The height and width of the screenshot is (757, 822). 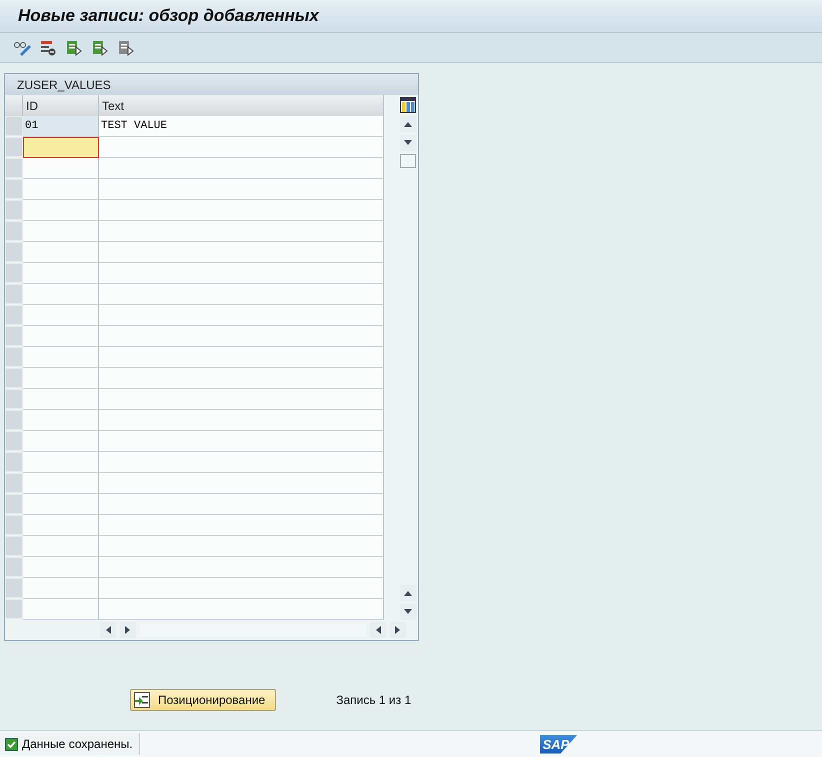 What do you see at coordinates (408, 105) in the screenshot?
I see `column-settings-icon` at bounding box center [408, 105].